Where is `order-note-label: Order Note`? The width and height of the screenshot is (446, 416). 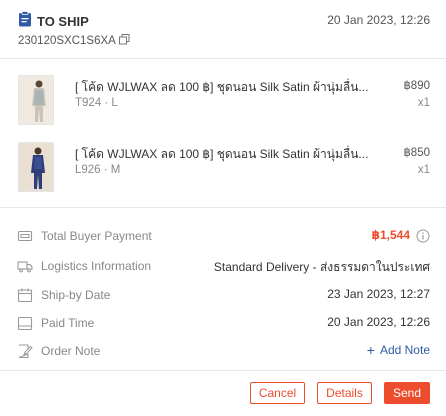
order-note-label: Order Note is located at coordinates (71, 351).